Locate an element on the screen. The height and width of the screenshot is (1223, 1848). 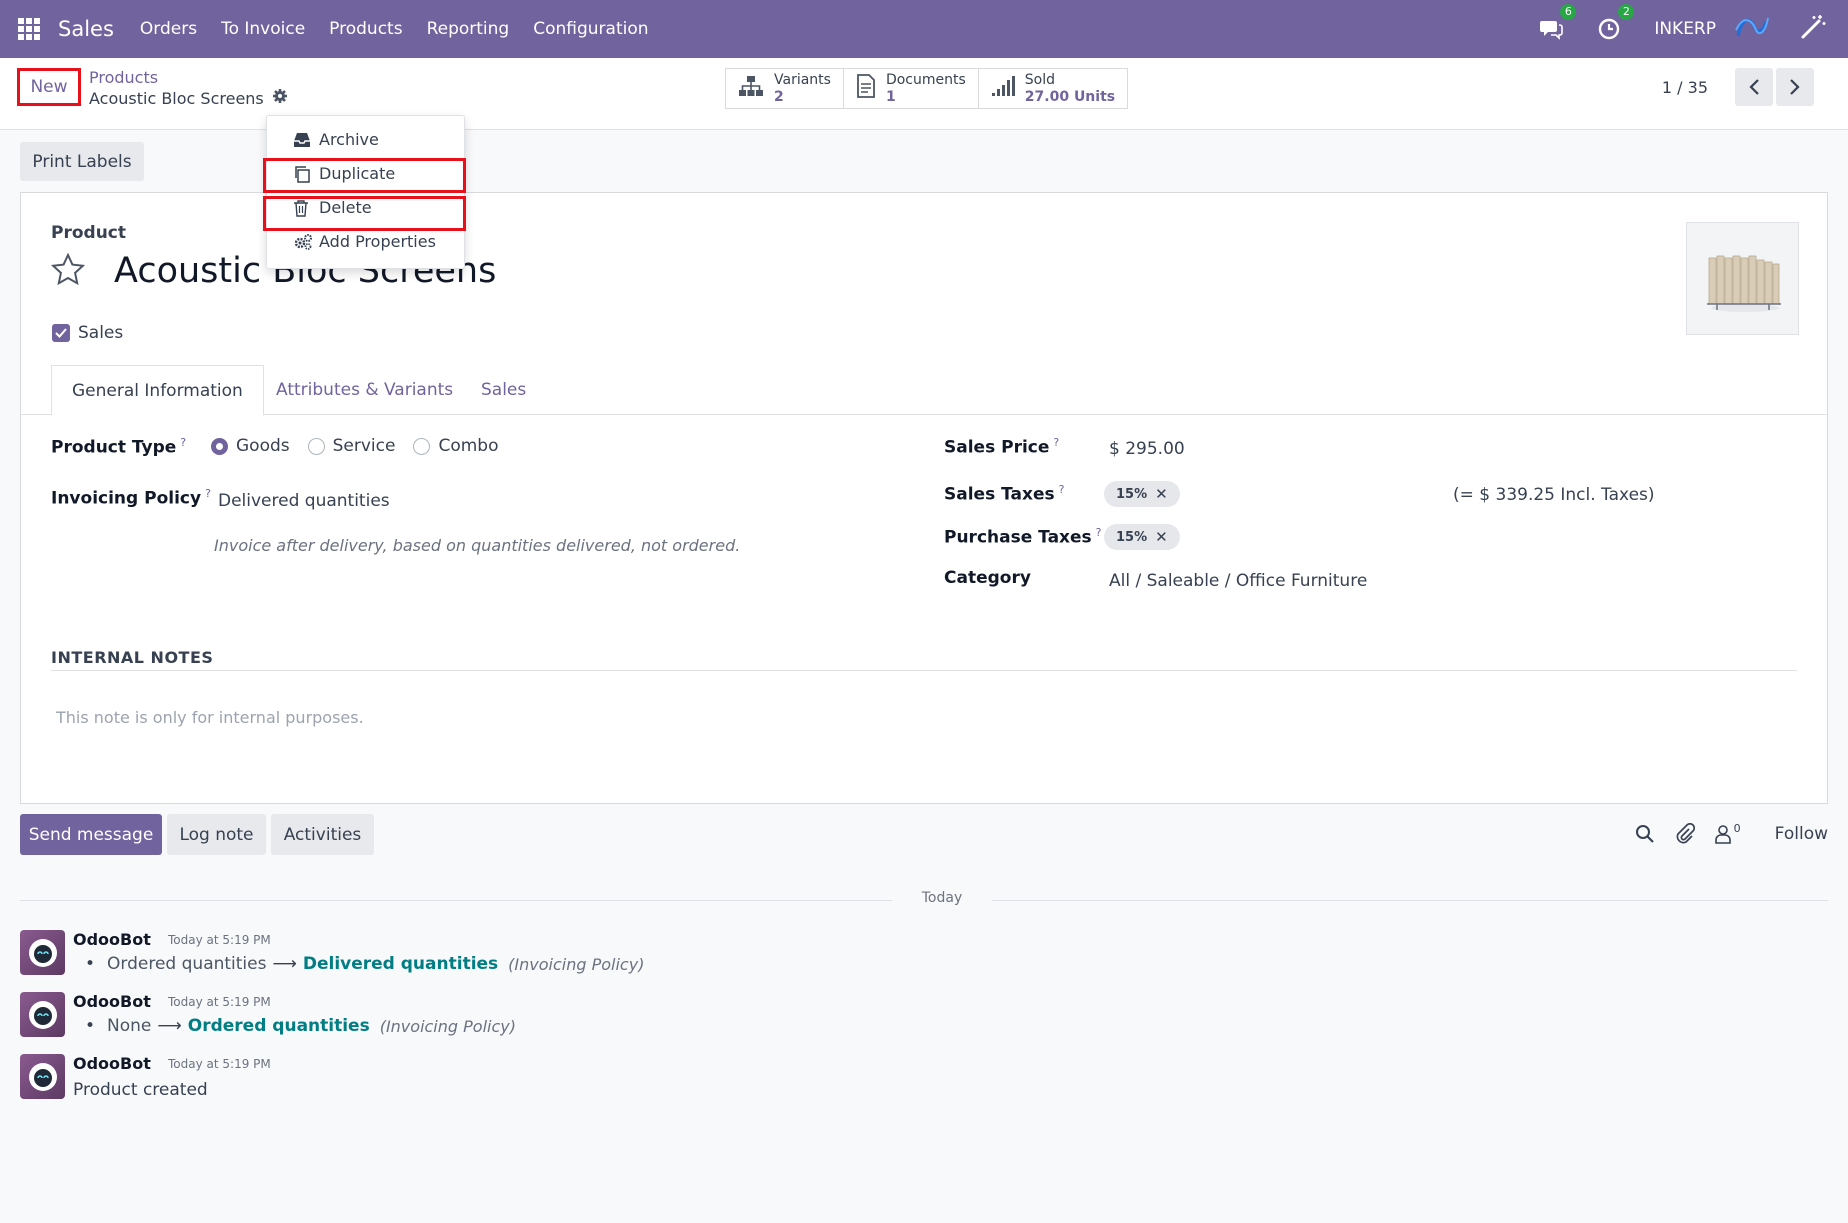
sales-tax-tag: 15% ✕ is located at coordinates (1142, 494).